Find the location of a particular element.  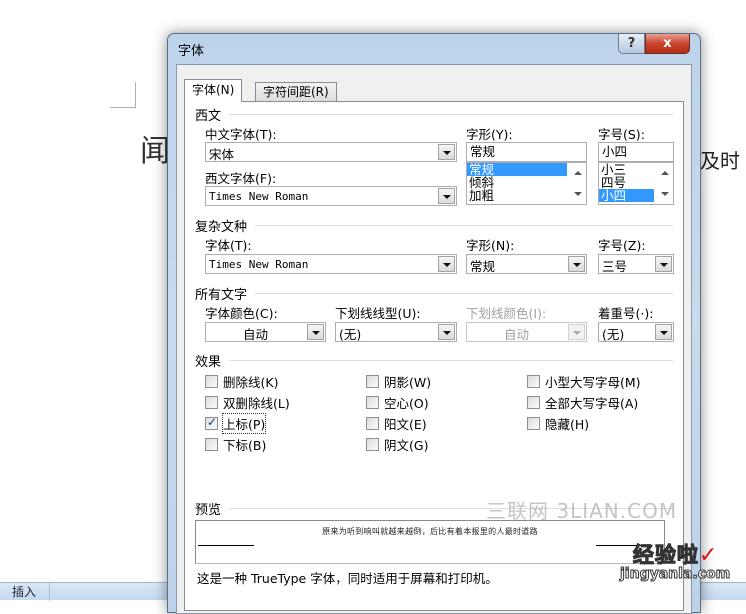

checkbox-label: 阴影(W) is located at coordinates (408, 382).